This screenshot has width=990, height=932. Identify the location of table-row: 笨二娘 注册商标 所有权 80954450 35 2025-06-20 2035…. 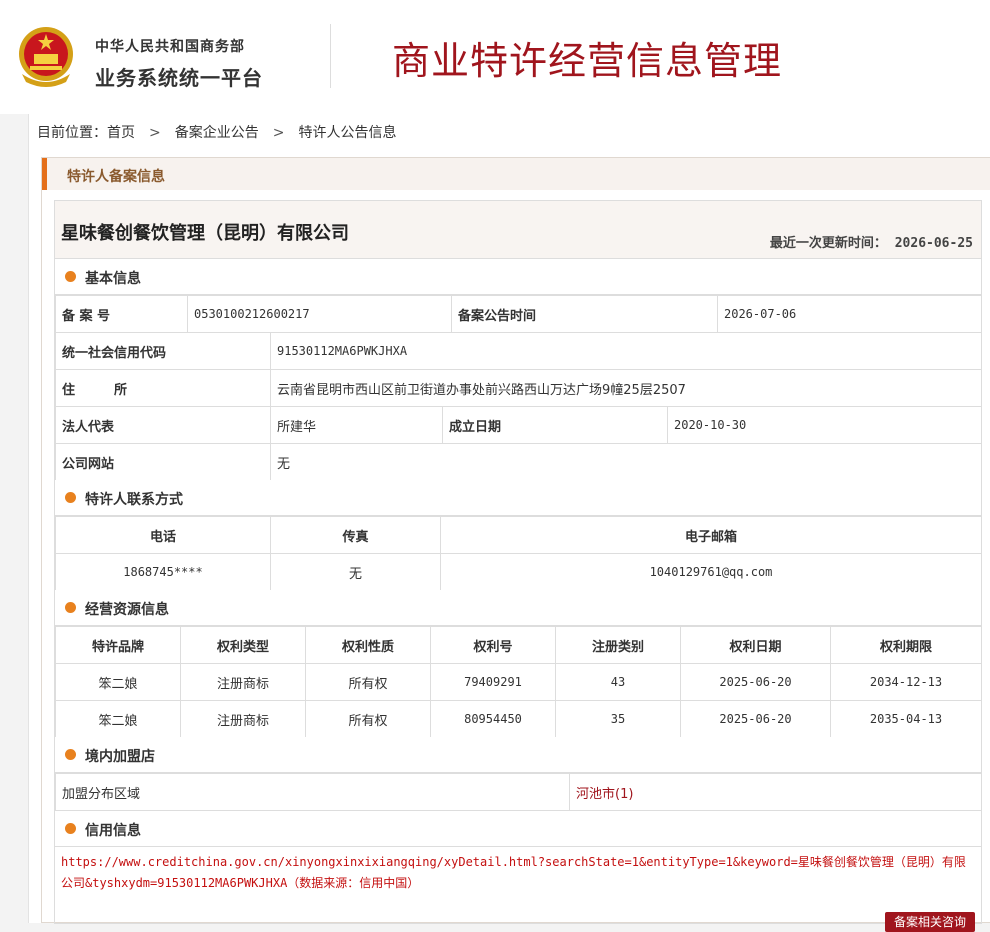
(518, 719).